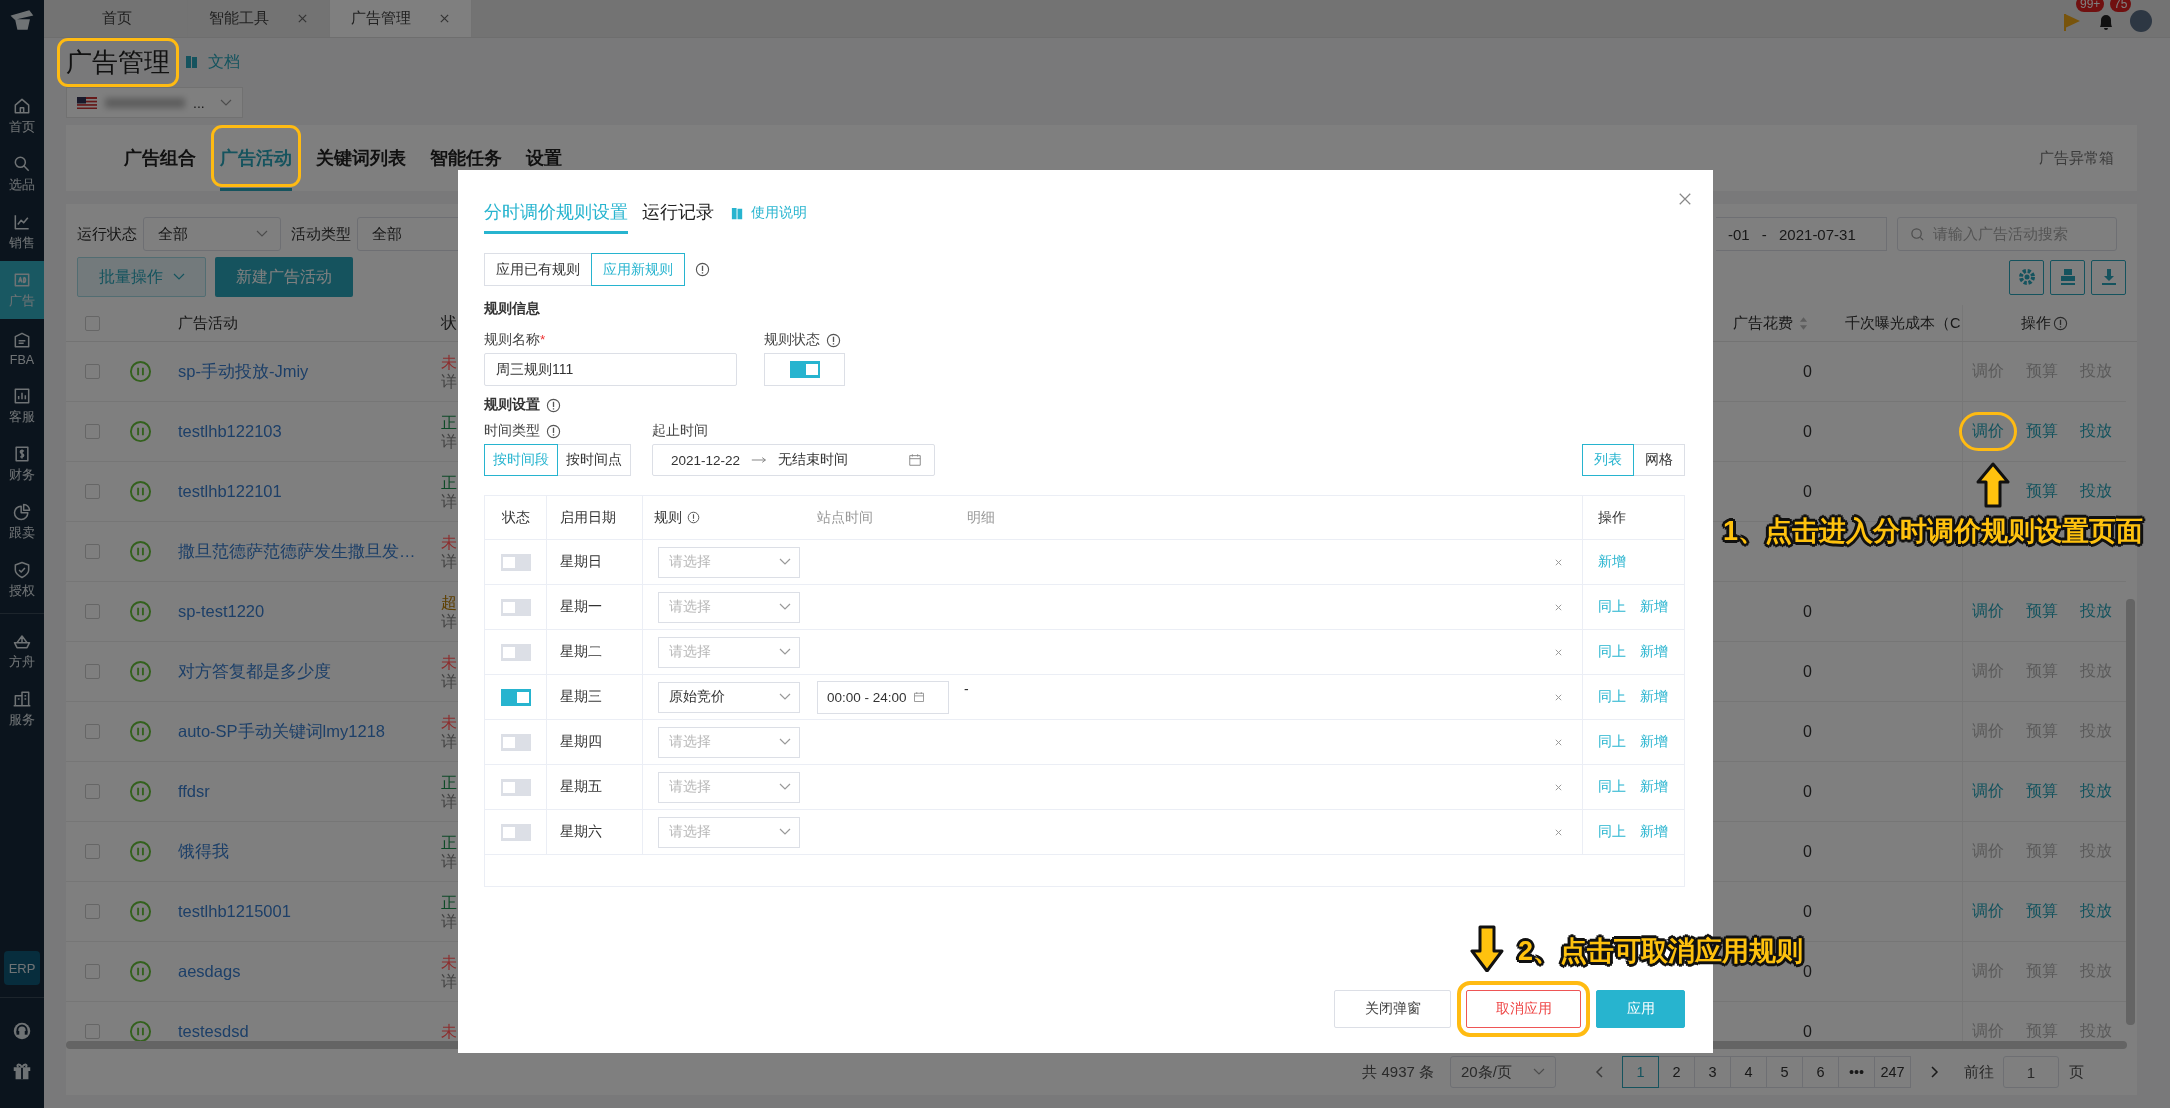 This screenshot has width=2170, height=1108. Describe the element at coordinates (22, 290) in the screenshot. I see `sidebar-item: 广告` at that location.